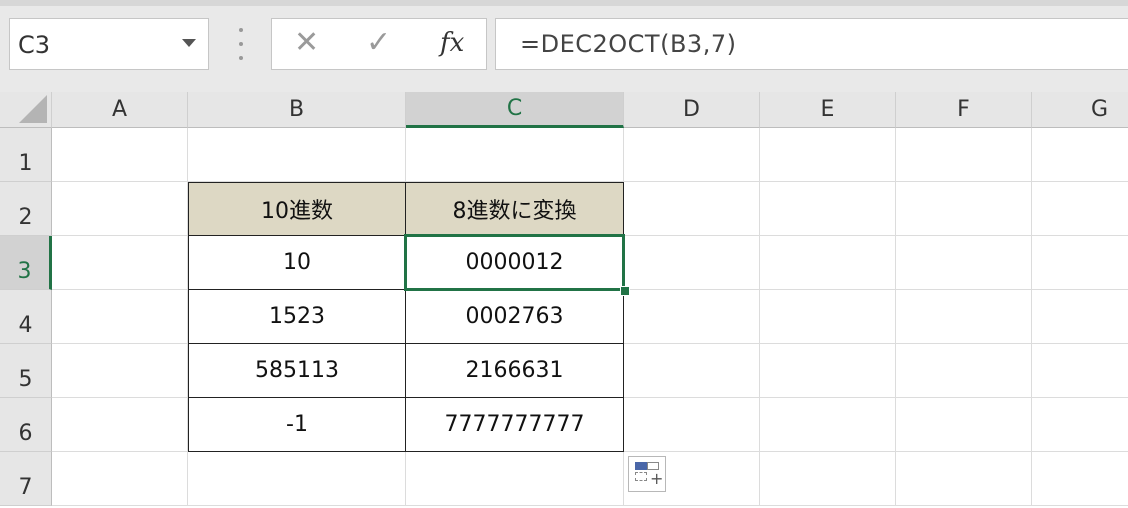 The width and height of the screenshot is (1128, 508). Describe the element at coordinates (1080, 479) in the screenshot. I see `cell-g7` at that location.